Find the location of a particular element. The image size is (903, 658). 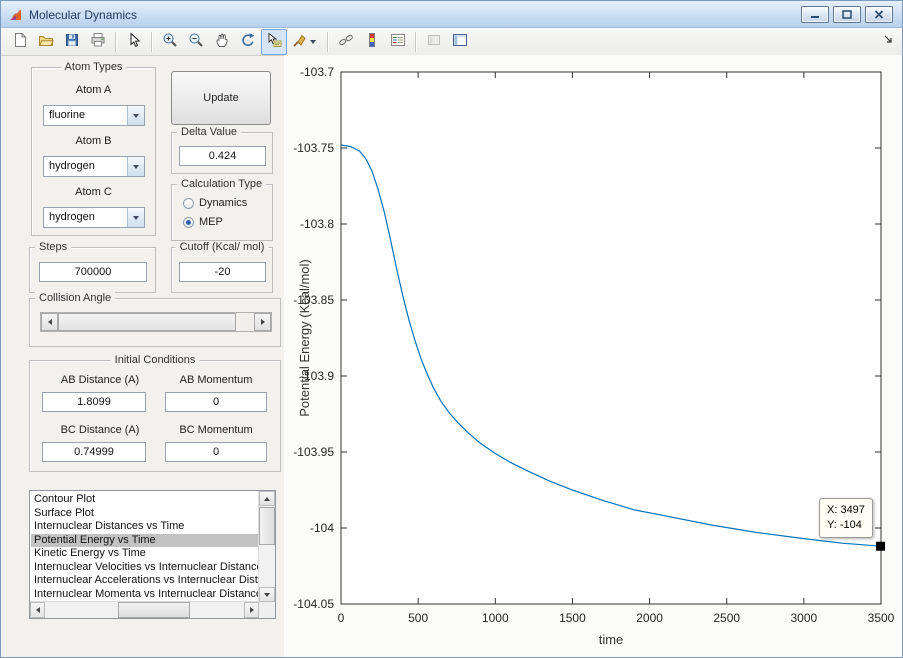

new-figure-icon is located at coordinates (20, 41).